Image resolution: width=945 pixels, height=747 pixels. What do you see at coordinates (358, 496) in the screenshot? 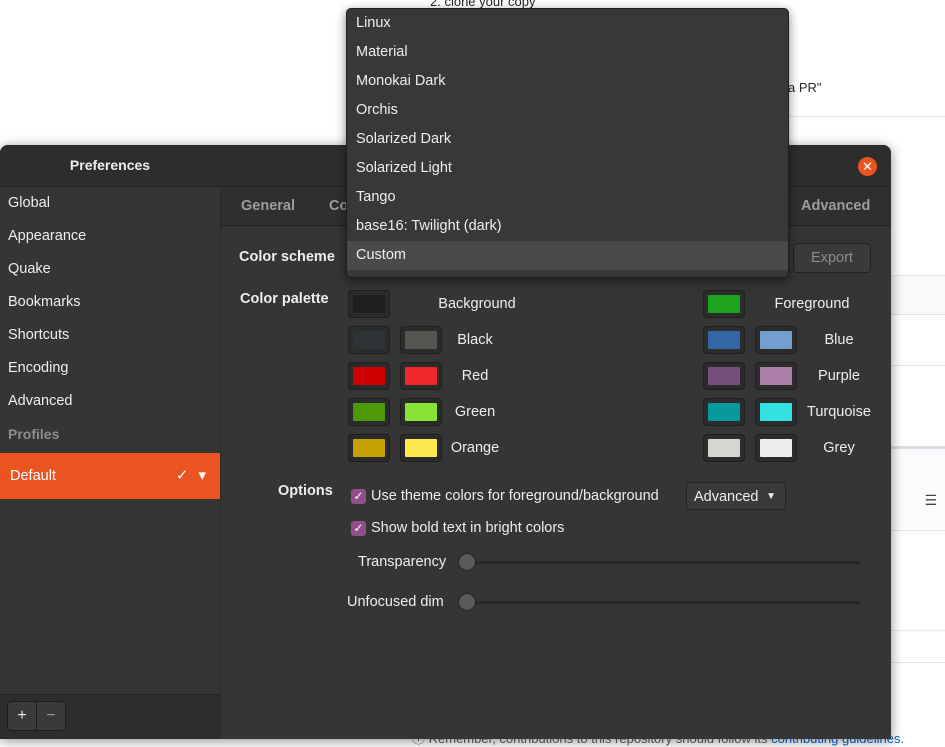
I see `use-theme-colors-checkbox: ✓` at bounding box center [358, 496].